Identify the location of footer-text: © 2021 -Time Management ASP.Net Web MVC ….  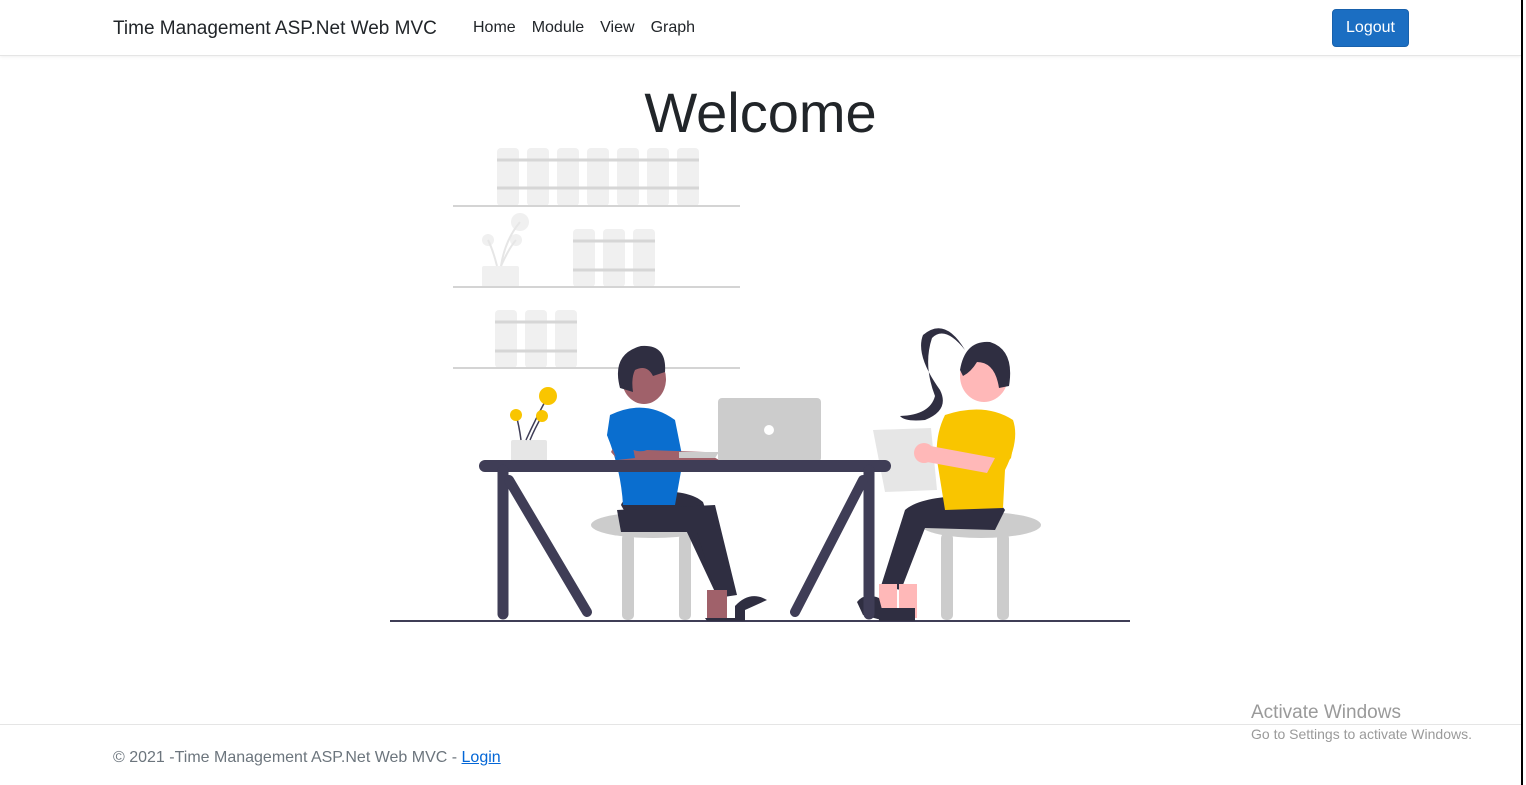
(307, 758).